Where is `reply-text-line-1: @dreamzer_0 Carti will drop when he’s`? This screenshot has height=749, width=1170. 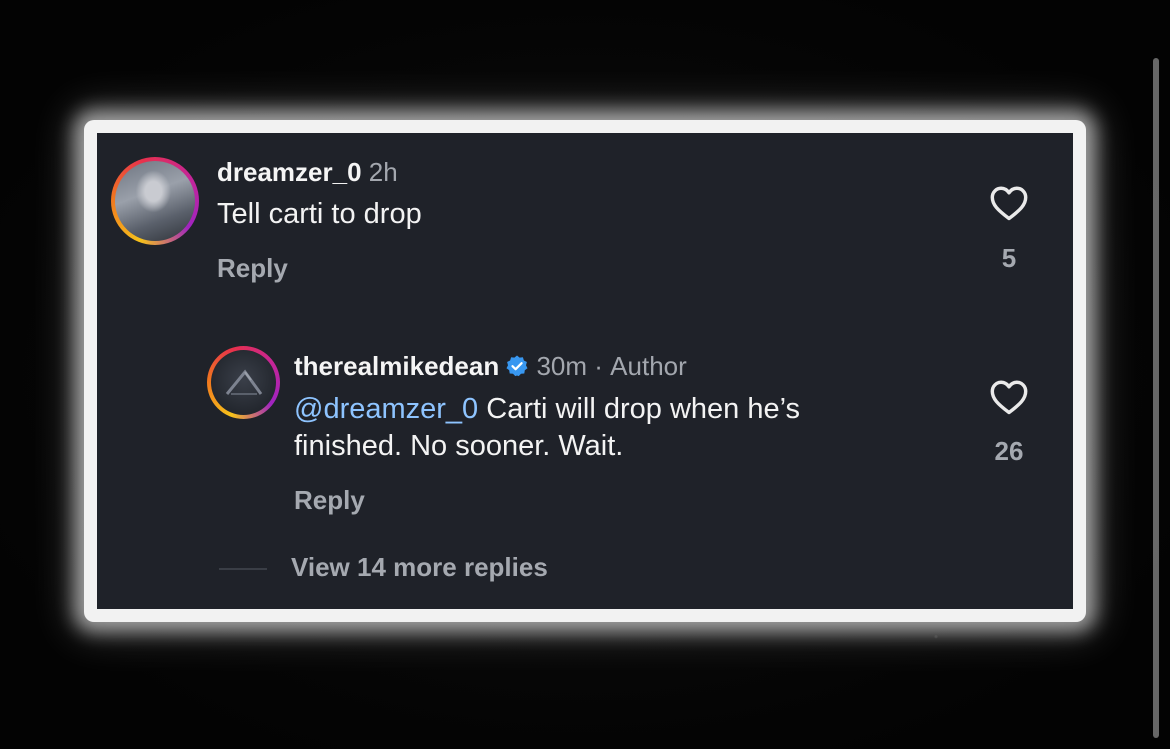 reply-text-line-1: @dreamzer_0 Carti will drop when he’s is located at coordinates (547, 409).